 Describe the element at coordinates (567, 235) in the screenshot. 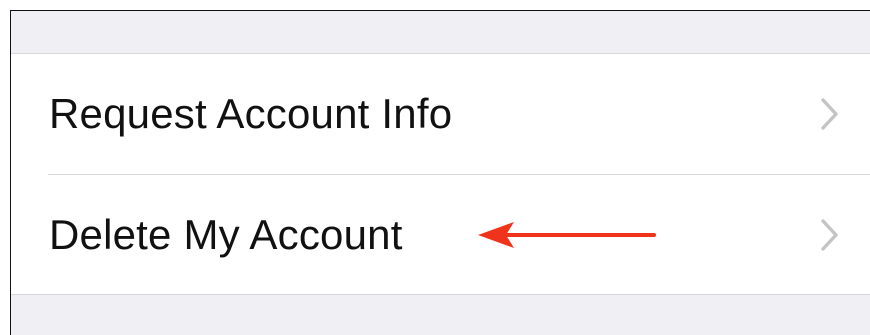

I see `red-arrow-left-icon` at that location.